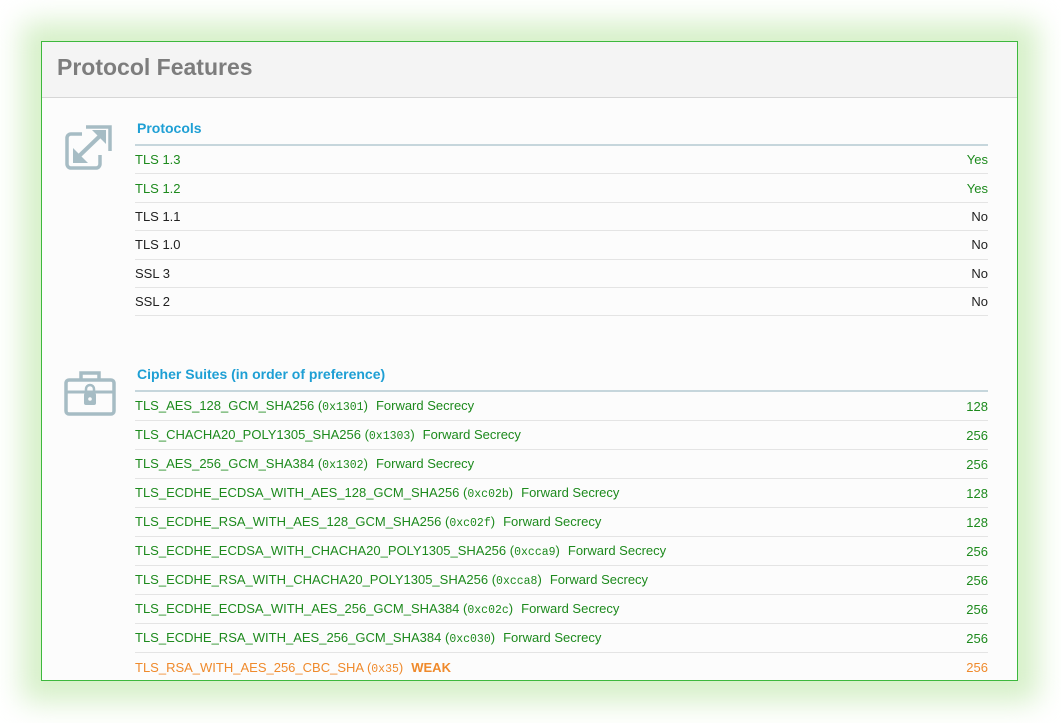 This screenshot has height=723, width=1061. What do you see at coordinates (389, 436) in the screenshot?
I see `cipher-code: 0x1303` at bounding box center [389, 436].